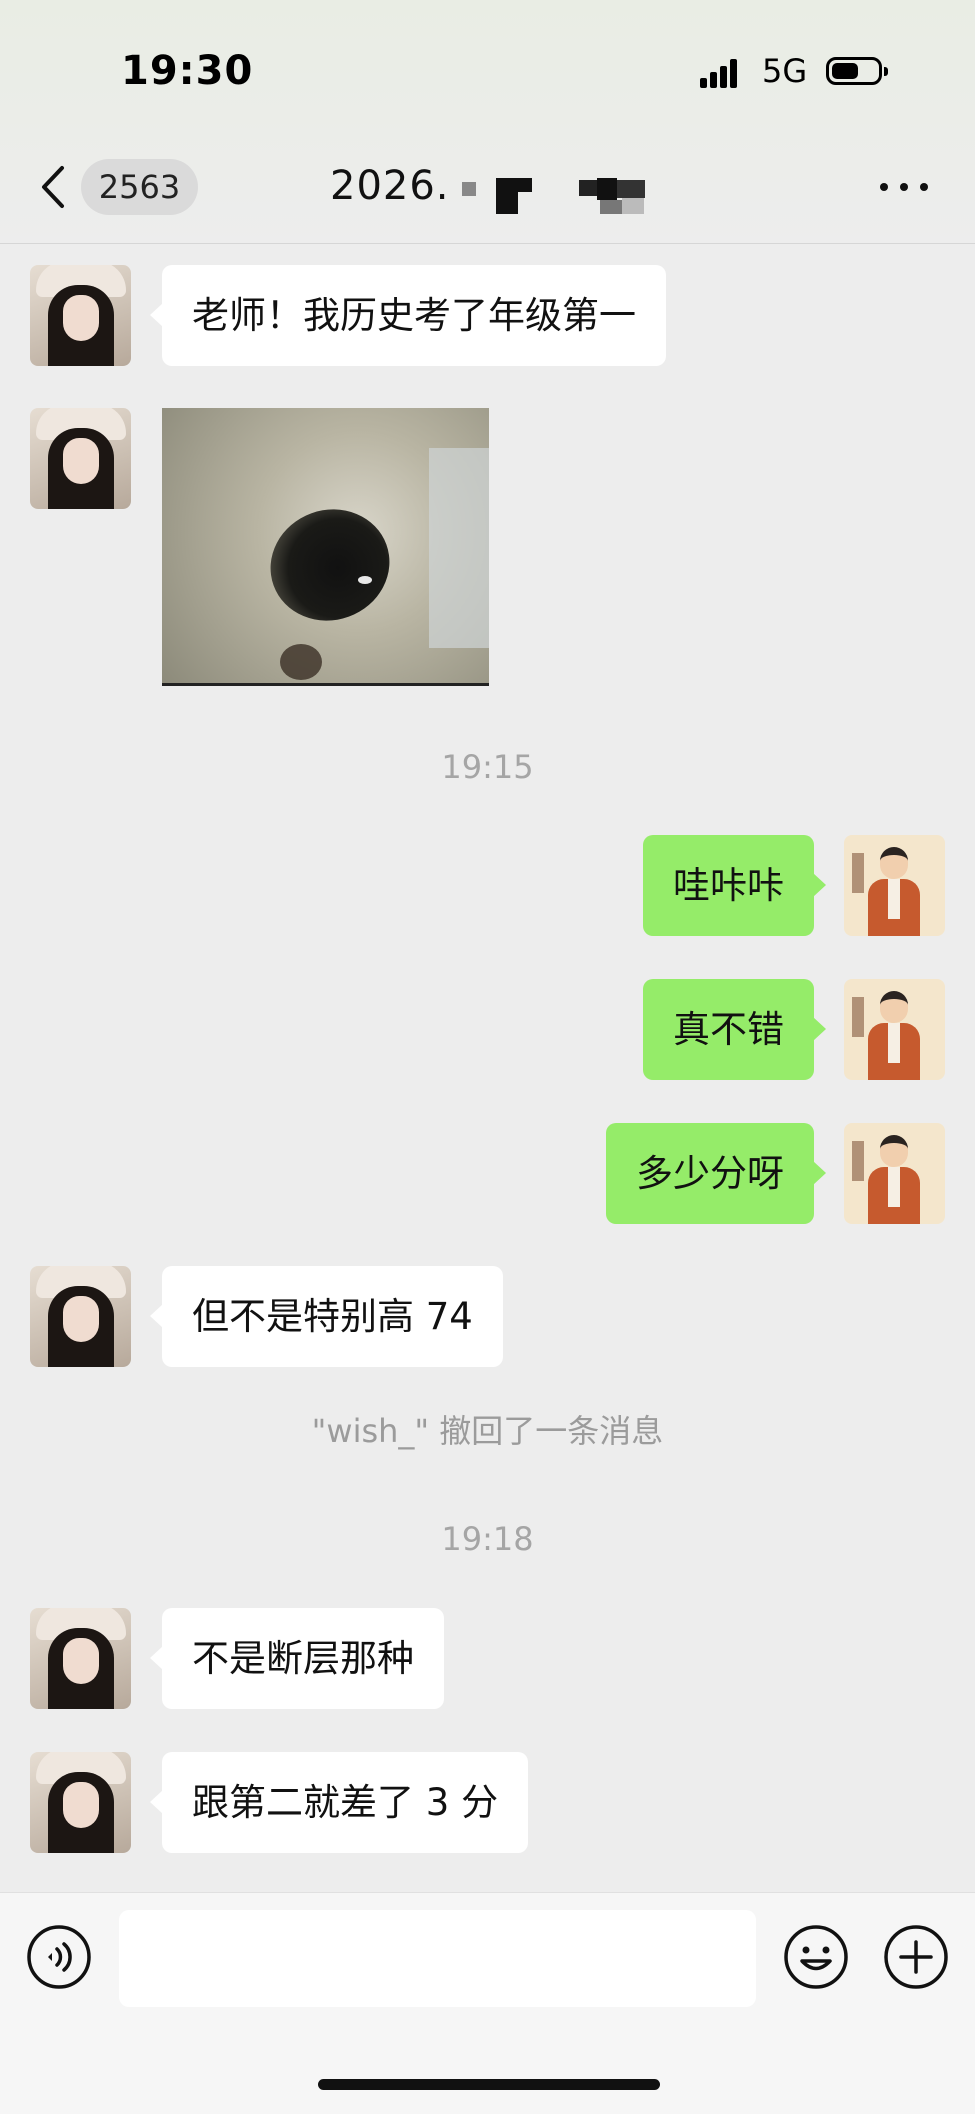 The height and width of the screenshot is (2114, 975). I want to click on signal-icon, so click(720, 73).